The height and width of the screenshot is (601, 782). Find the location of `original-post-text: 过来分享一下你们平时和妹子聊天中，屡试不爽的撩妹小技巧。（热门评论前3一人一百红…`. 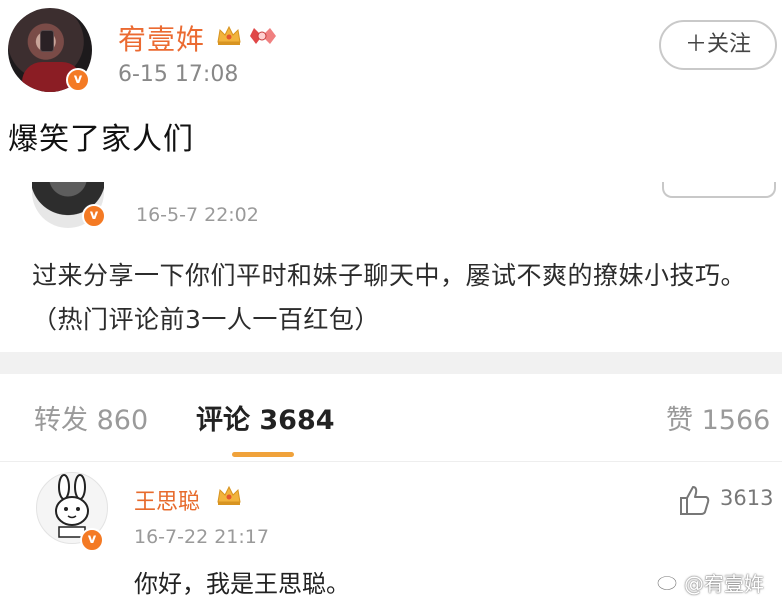

original-post-text: 过来分享一下你们平时和妹子聊天中，屡试不爽的撩妹小技巧。（热门评论前3一人一百红… is located at coordinates (389, 297).